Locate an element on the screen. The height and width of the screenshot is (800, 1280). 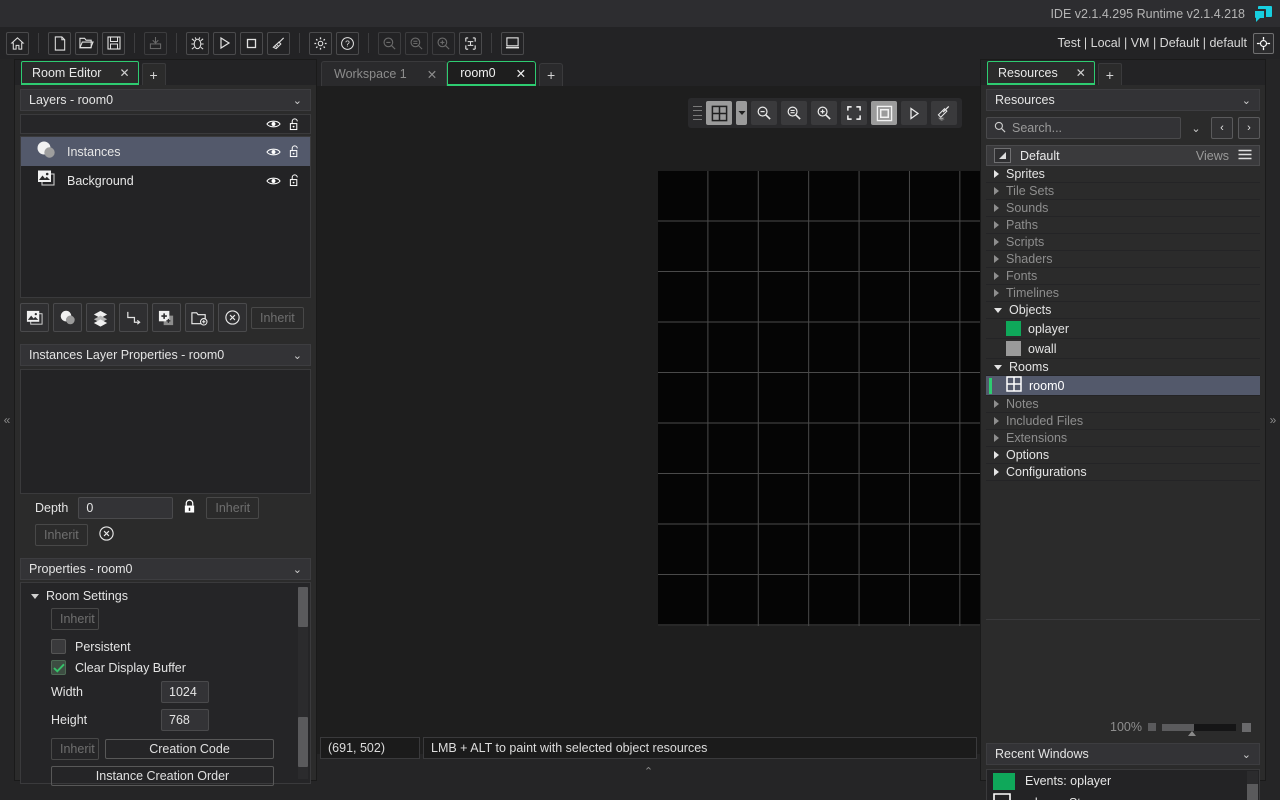
zoom-reset-icon is located at coordinates (416, 43).